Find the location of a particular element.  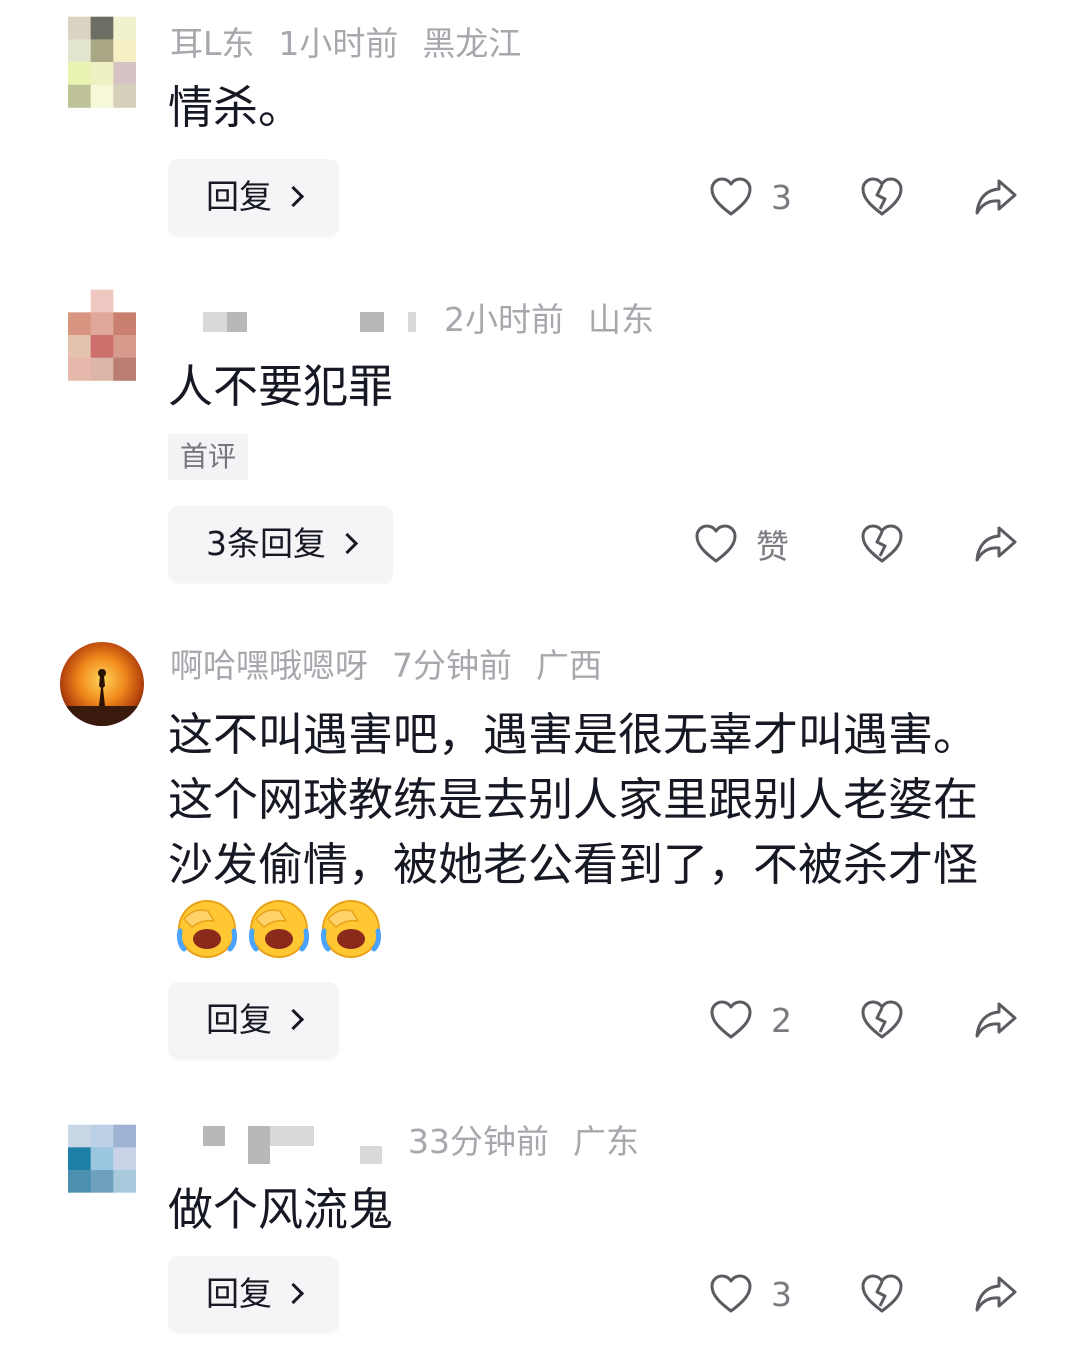

first-comment-tag: 首评 is located at coordinates (208, 457).